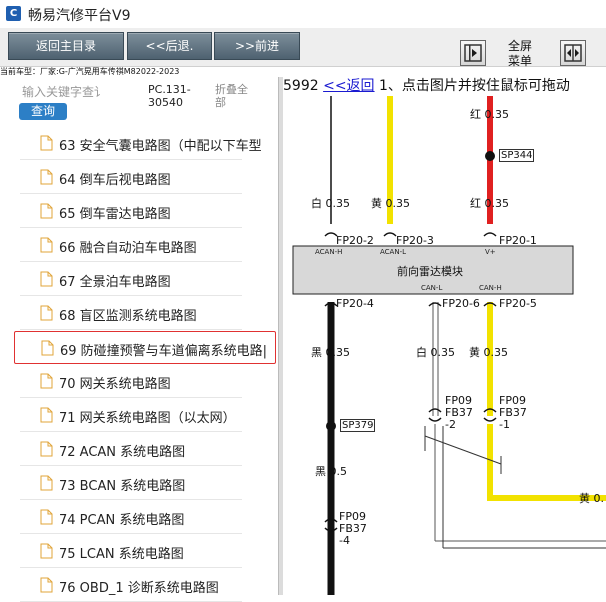 The image size is (606, 602). What do you see at coordinates (160, 146) in the screenshot?
I see `list-item-label: 63 安全气囊电路图（中配以下车型` at bounding box center [160, 146].